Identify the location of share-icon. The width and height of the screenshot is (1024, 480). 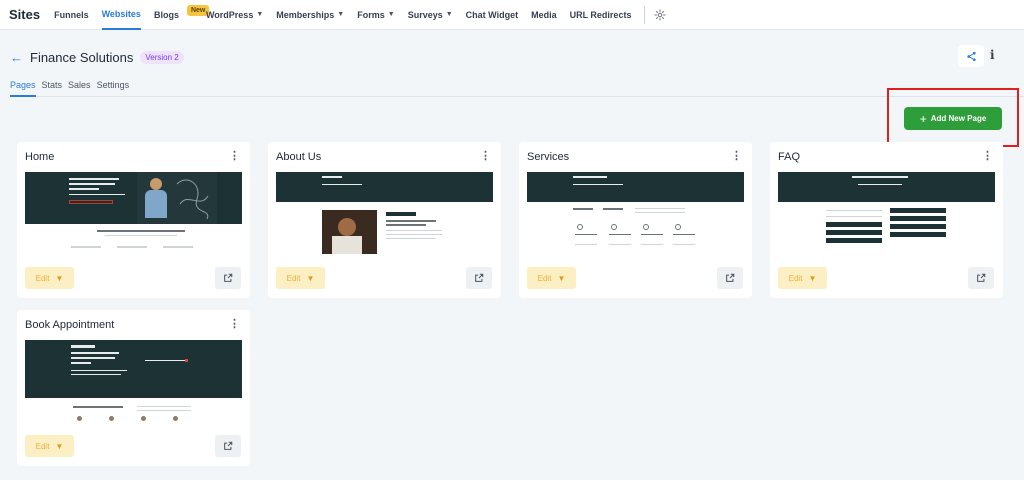
(971, 56).